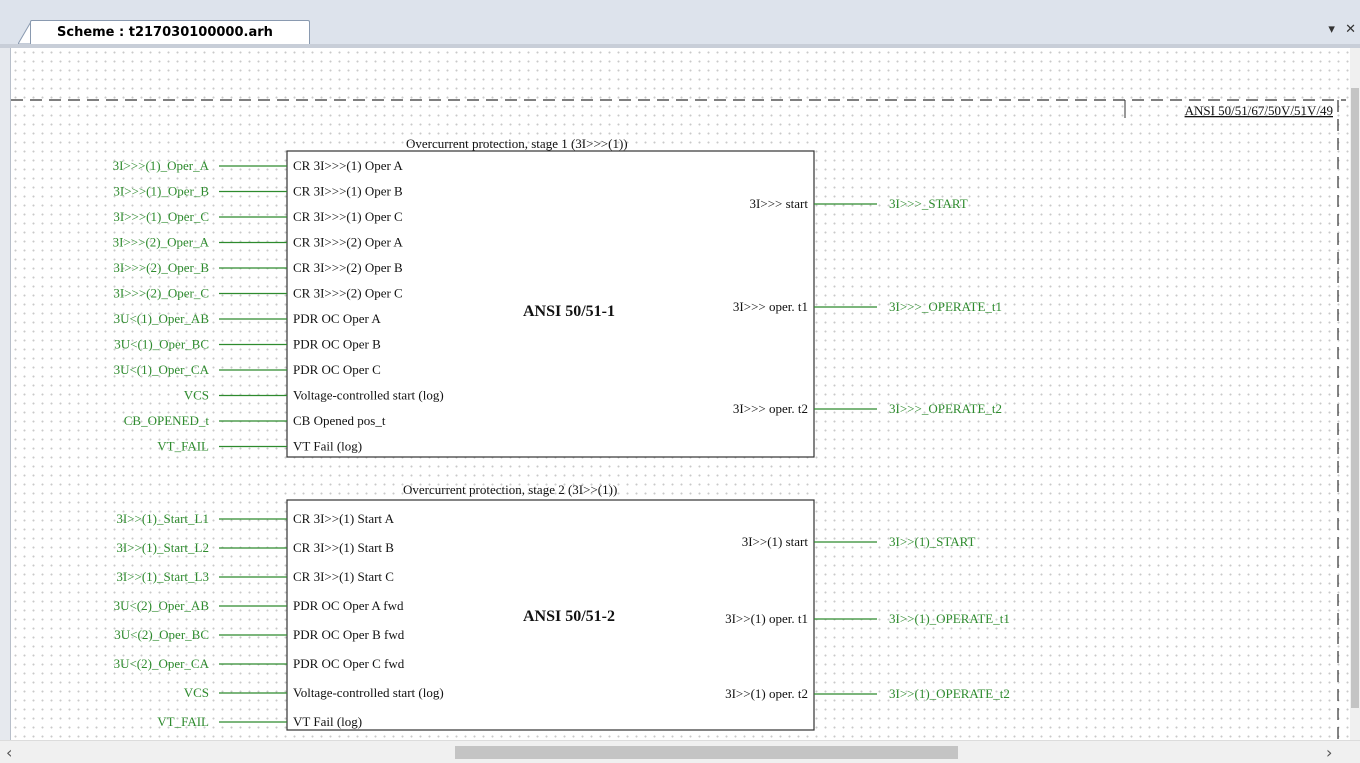 Image resolution: width=1360 pixels, height=763 pixels. I want to click on input-signal-label: 3I>>(1)_Start_L3, so click(162, 576).